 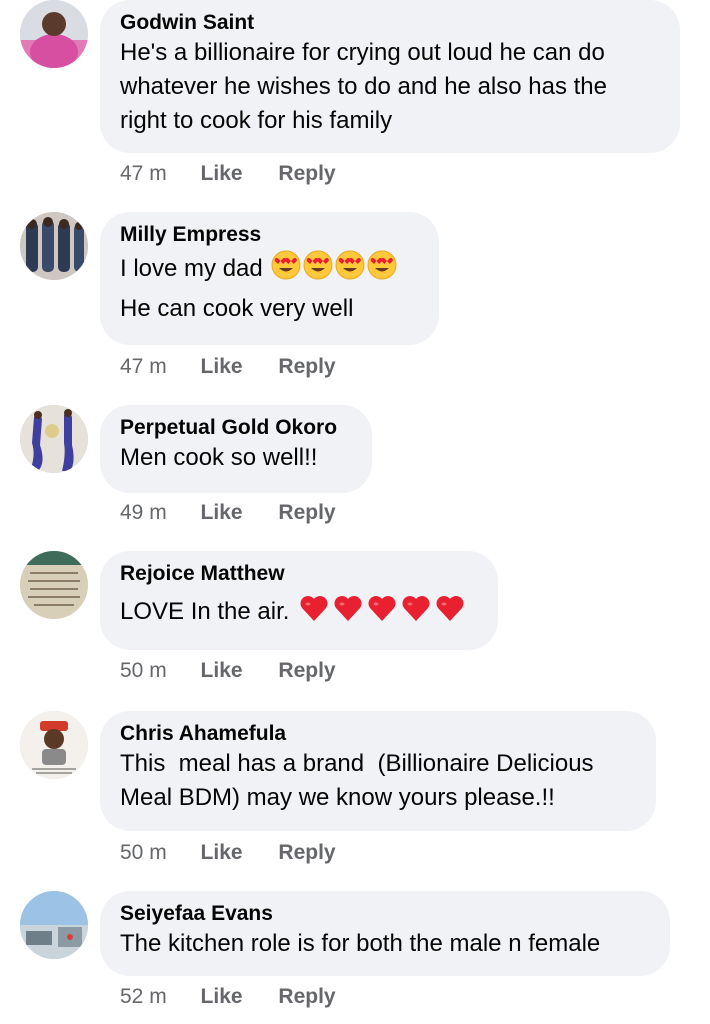 What do you see at coordinates (143, 513) in the screenshot?
I see `comment-timestamp: 49 m` at bounding box center [143, 513].